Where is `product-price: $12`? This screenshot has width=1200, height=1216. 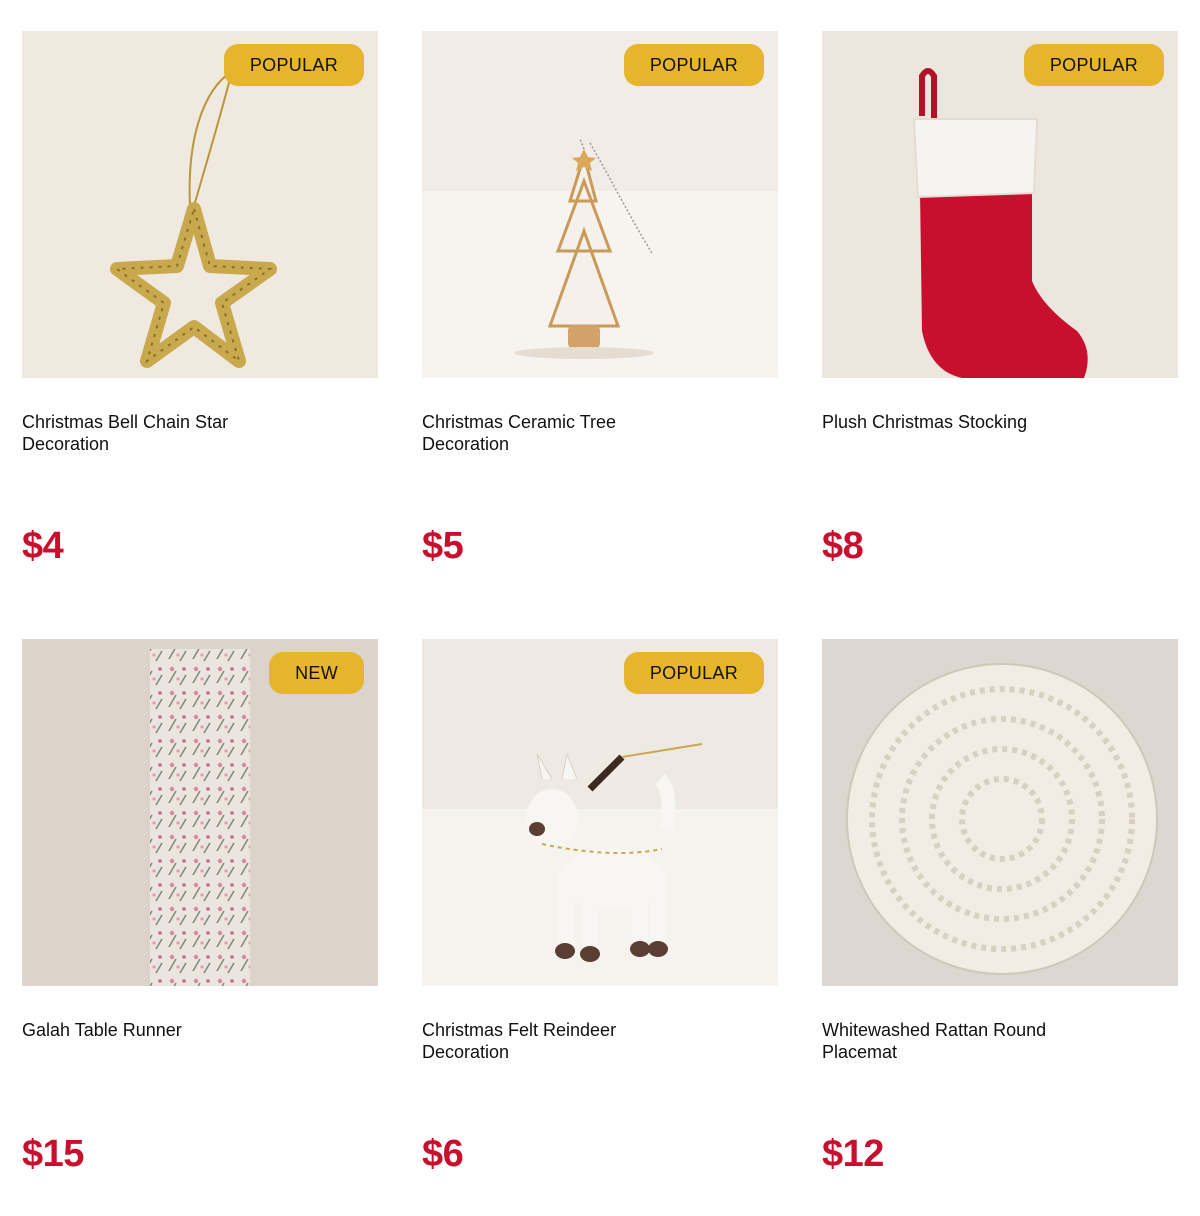 product-price: $12 is located at coordinates (853, 1154).